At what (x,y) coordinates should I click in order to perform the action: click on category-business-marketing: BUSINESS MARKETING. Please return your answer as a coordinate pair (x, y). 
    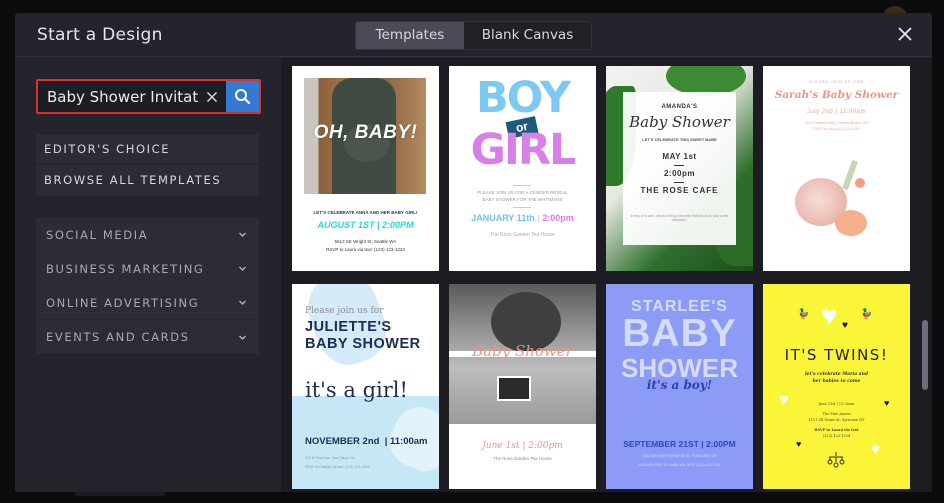
    Looking at the image, I should click on (147, 269).